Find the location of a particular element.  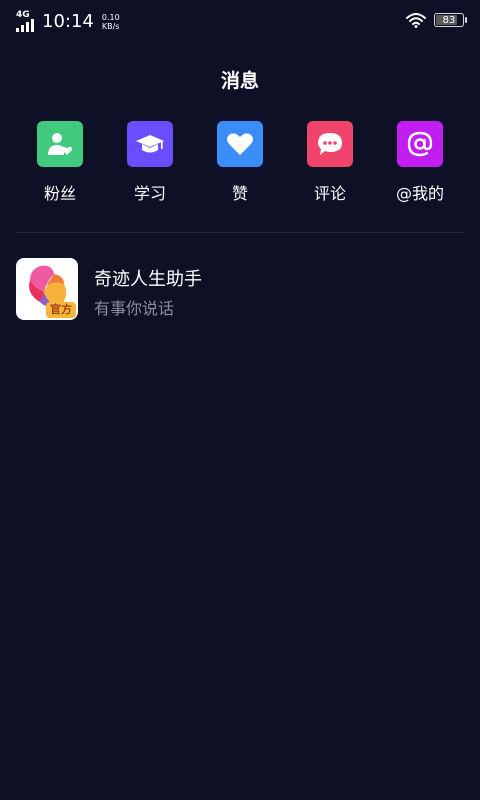

status-bar: 4G 10:14 0.10 KB/s 83 is located at coordinates (240, 22).